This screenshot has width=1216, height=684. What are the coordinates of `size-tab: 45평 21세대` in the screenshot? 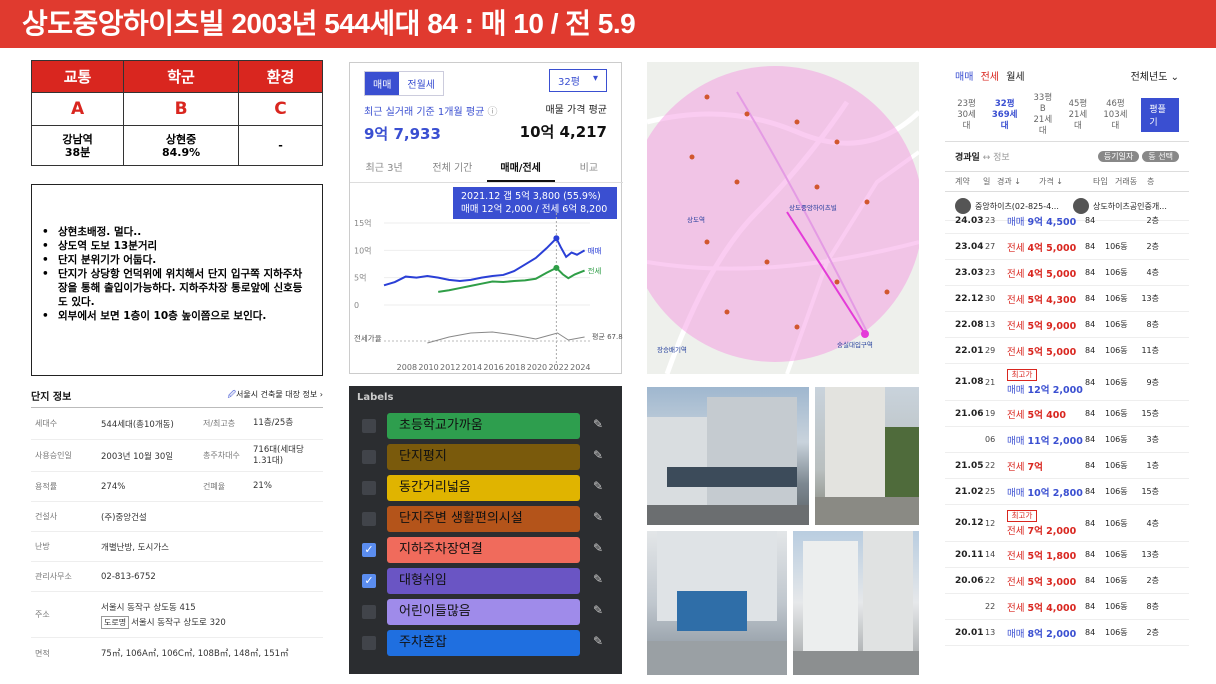 It's located at (1077, 115).